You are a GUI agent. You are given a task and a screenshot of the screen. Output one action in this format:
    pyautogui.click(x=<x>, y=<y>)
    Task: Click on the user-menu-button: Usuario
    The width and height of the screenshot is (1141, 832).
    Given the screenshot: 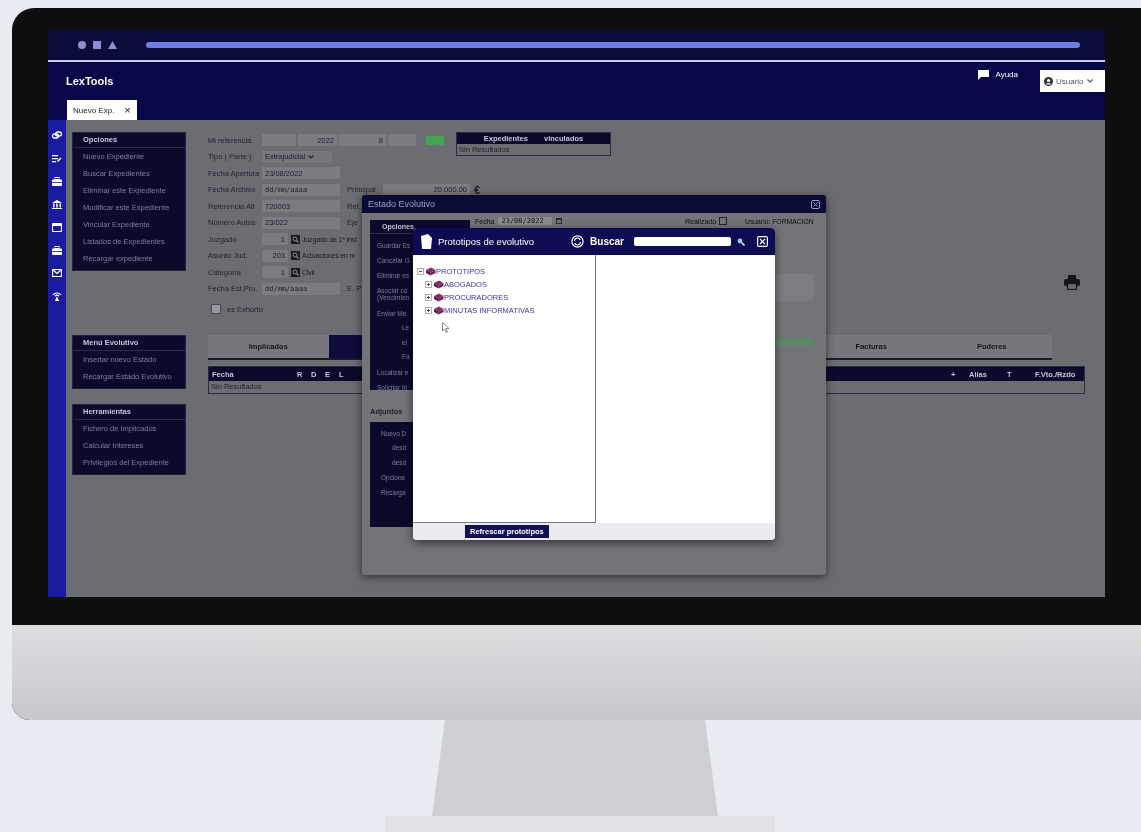 What is the action you would take?
    pyautogui.click(x=1072, y=81)
    